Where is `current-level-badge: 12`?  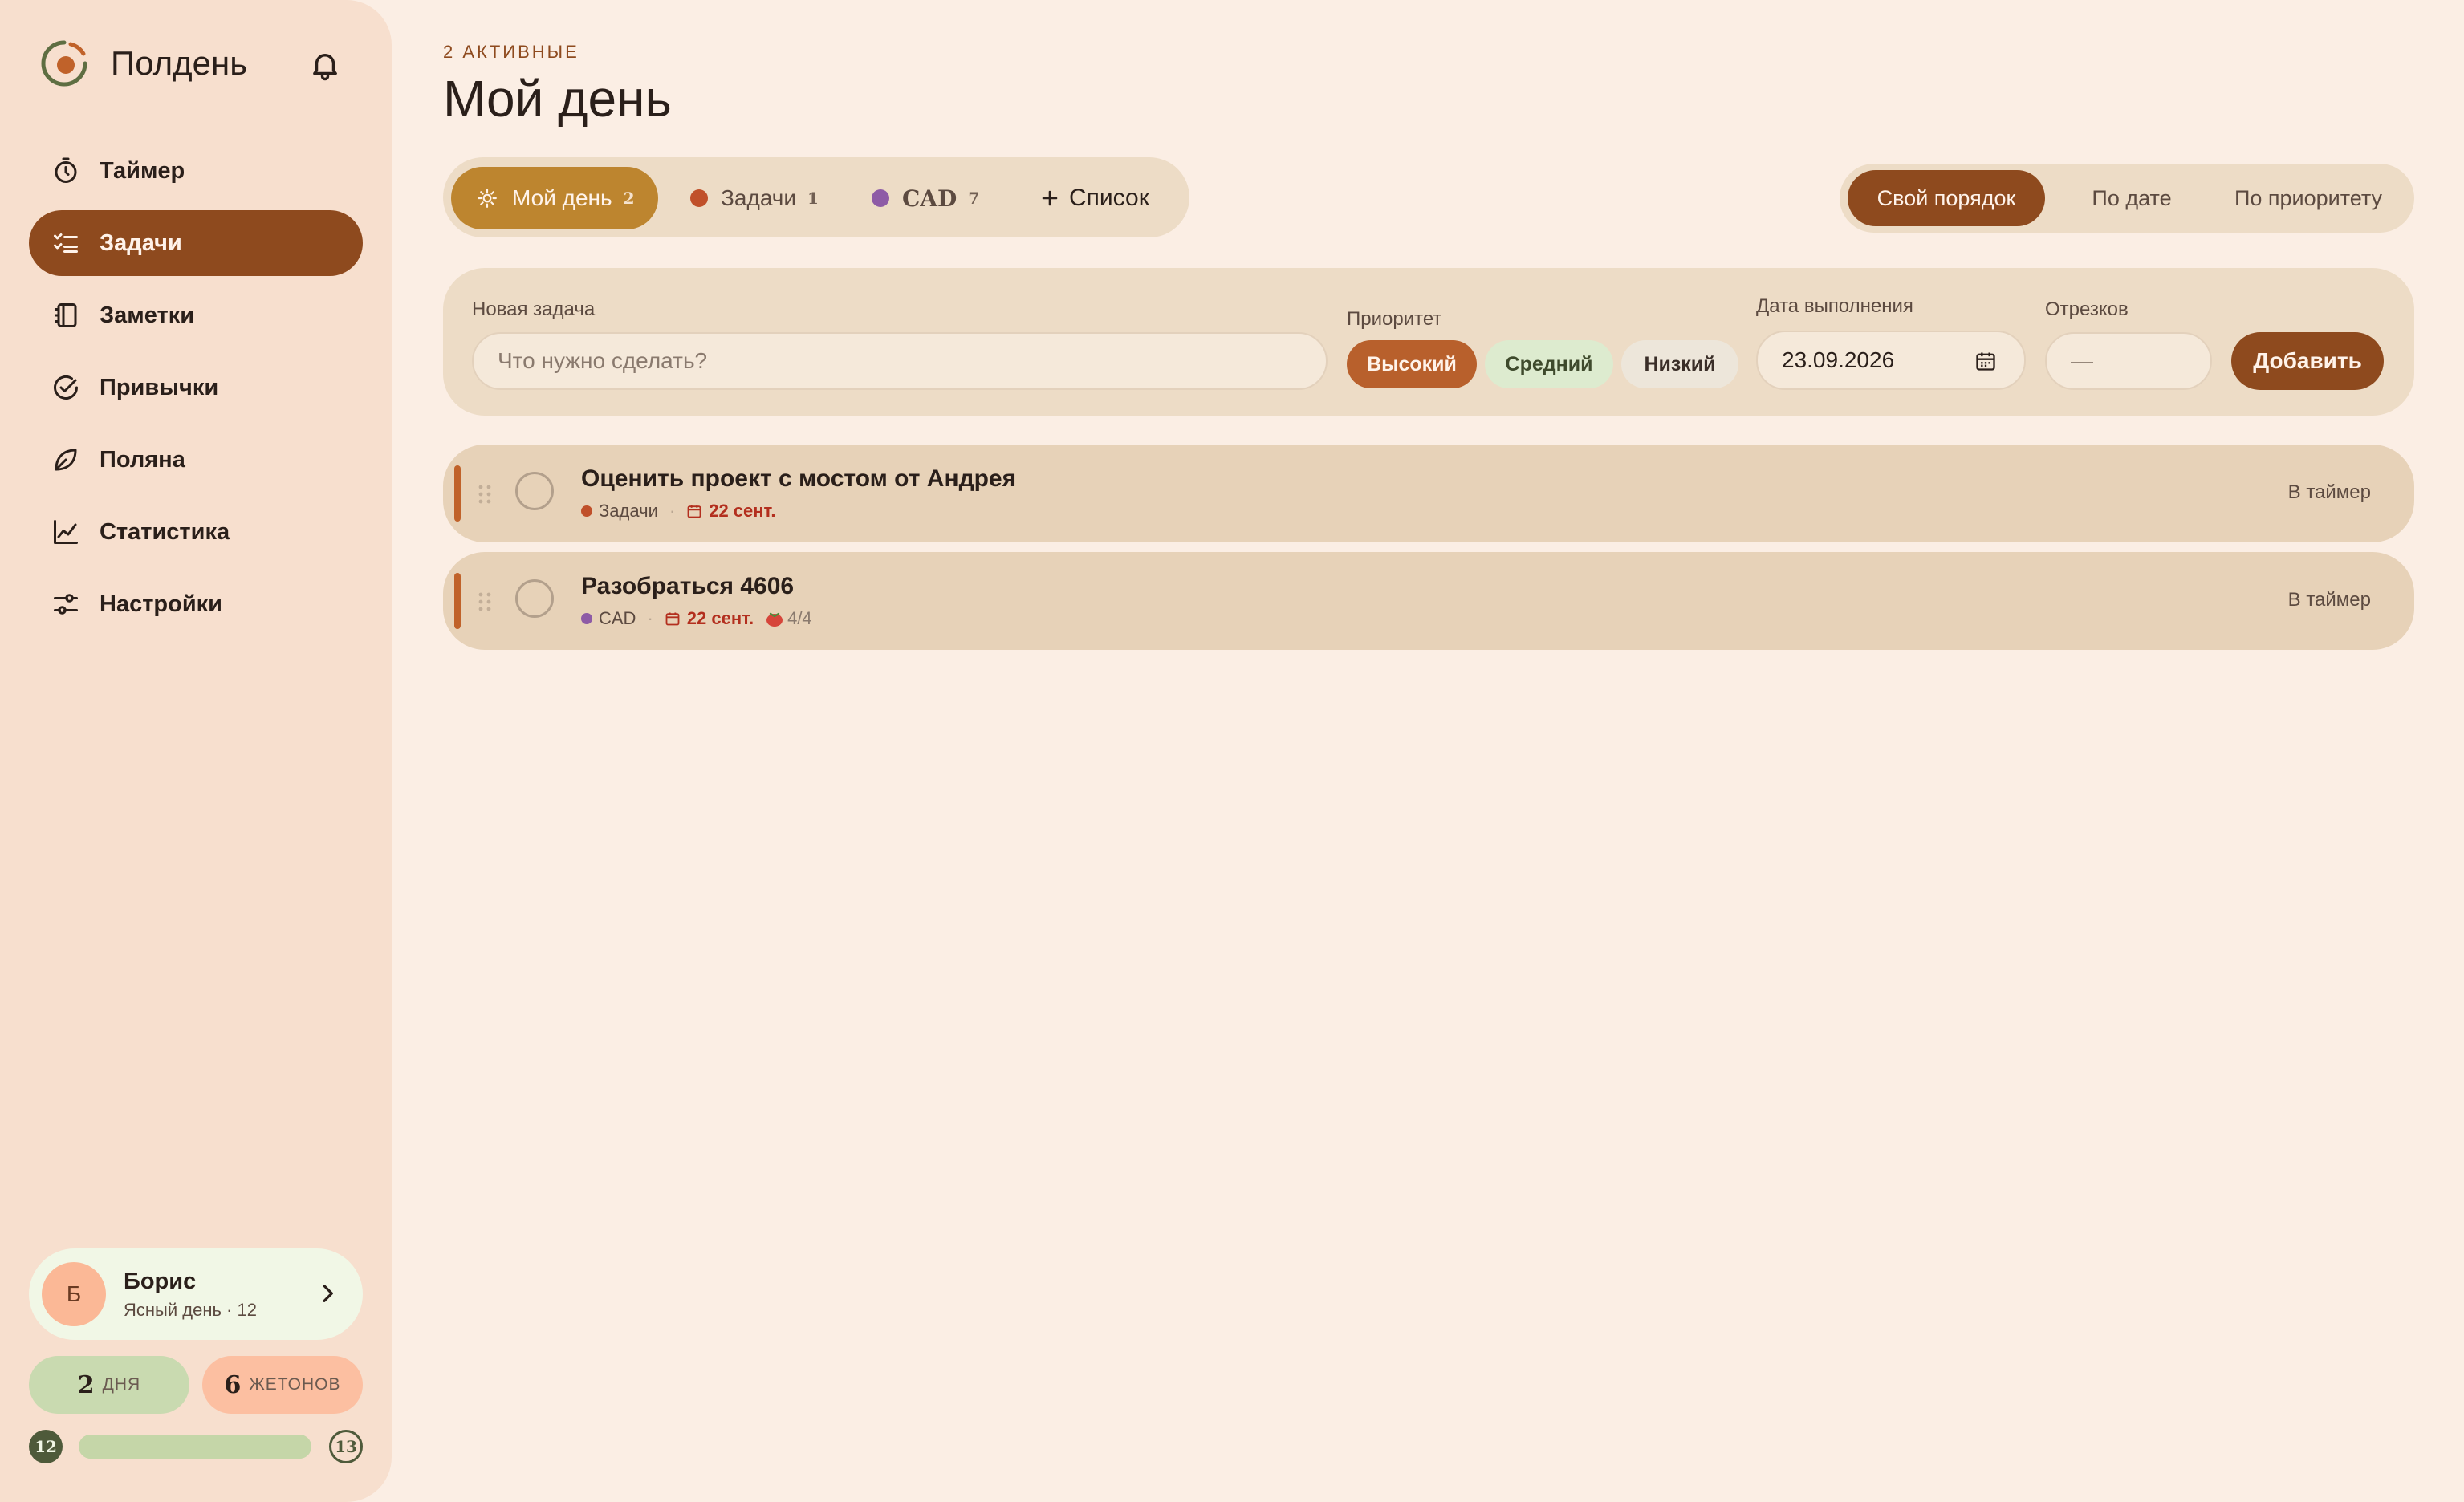
current-level-badge: 12 is located at coordinates (46, 1446).